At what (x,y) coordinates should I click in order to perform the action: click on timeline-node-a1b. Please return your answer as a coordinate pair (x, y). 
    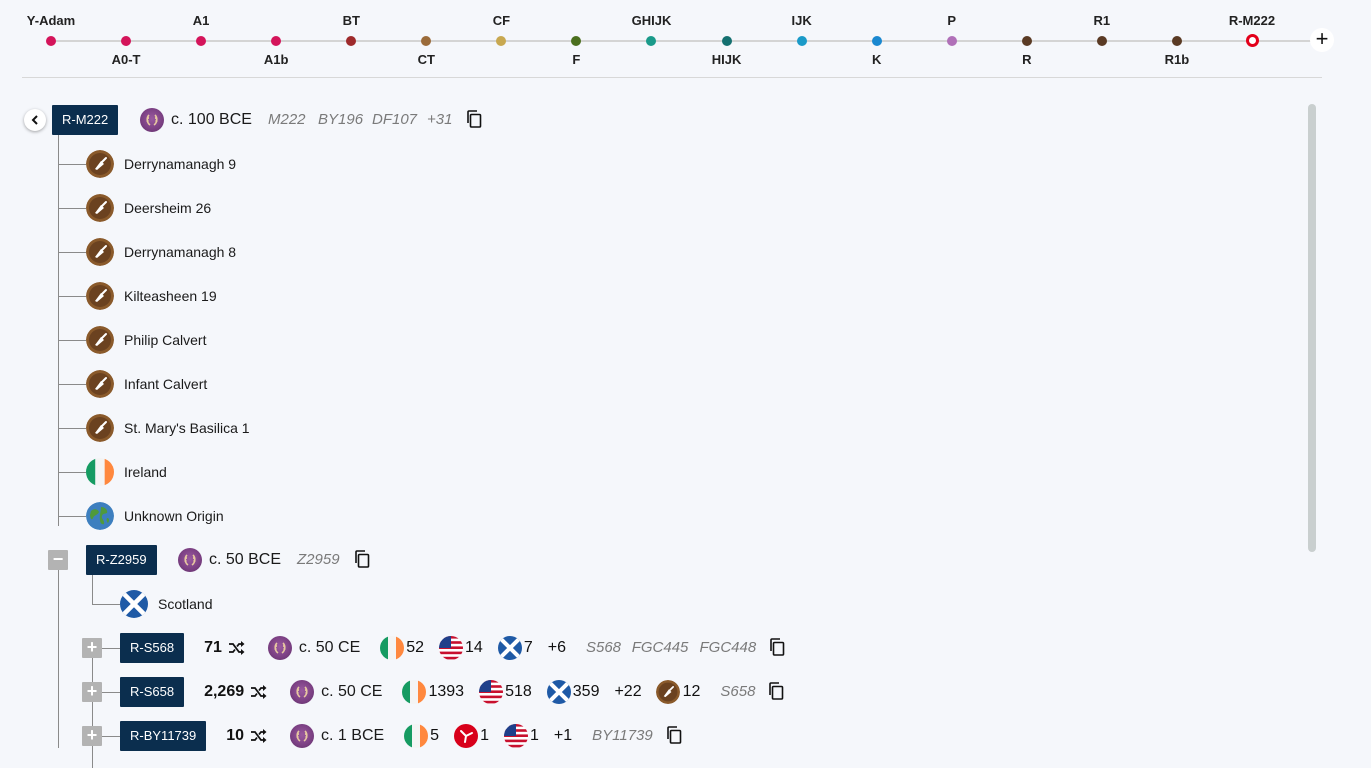
    Looking at the image, I should click on (276, 41).